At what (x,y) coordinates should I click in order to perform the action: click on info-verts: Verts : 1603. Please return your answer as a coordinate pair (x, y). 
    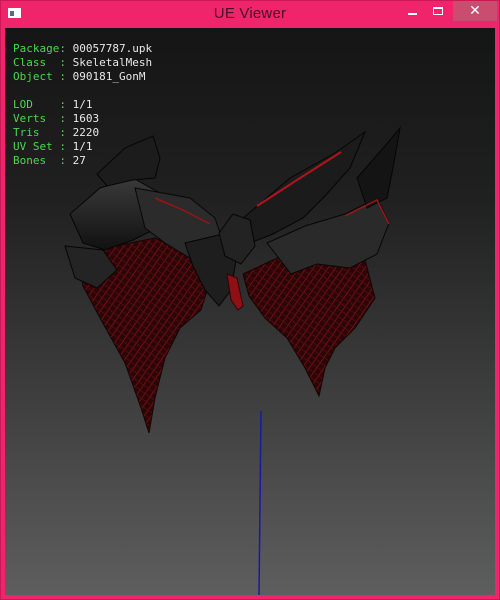
    Looking at the image, I should click on (56, 118).